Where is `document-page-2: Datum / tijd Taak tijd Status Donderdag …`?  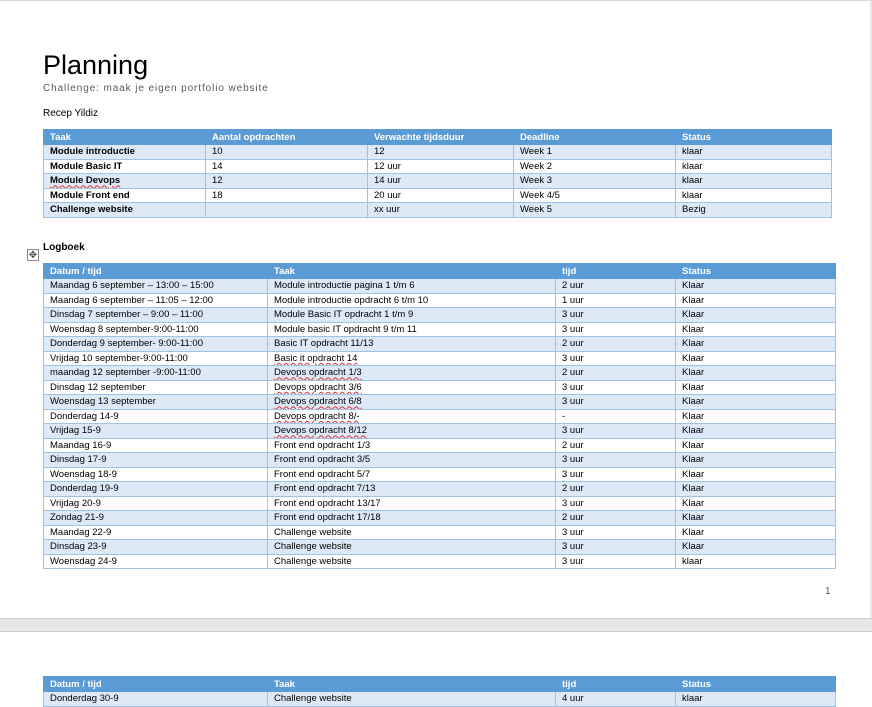
document-page-2: Datum / tijd Taak tijd Status Donderdag … is located at coordinates (436, 669).